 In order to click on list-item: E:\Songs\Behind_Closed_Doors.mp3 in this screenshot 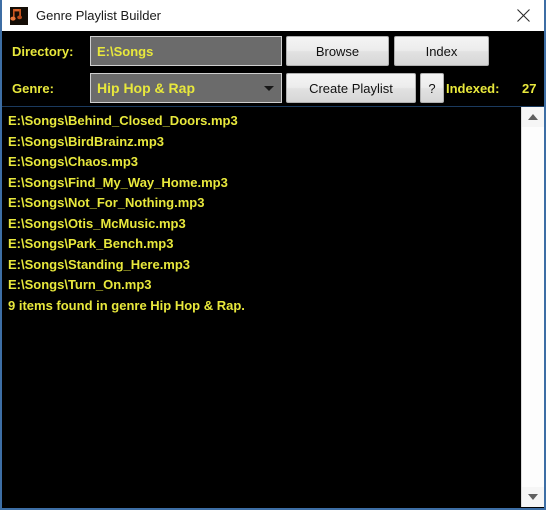, I will do `click(261, 121)`.